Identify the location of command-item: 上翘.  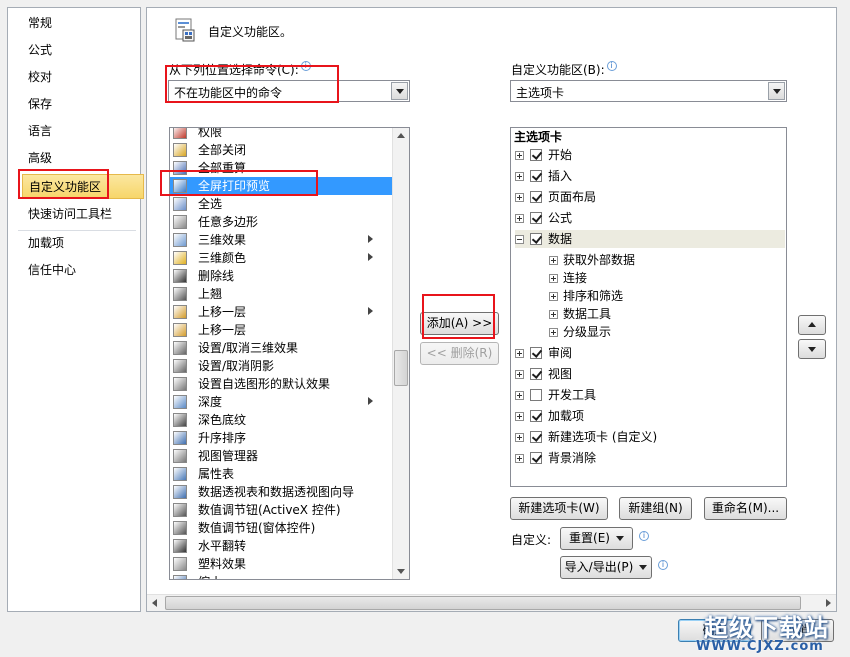
(281, 294).